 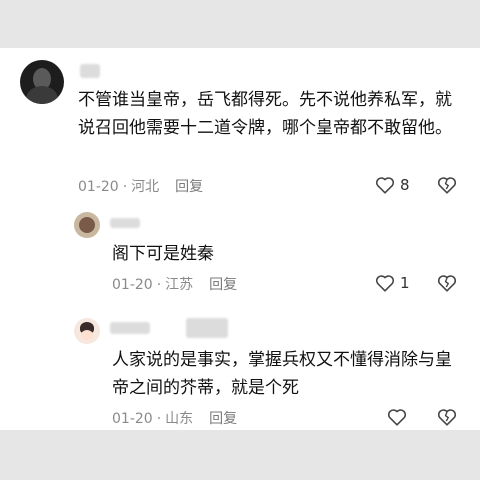 I want to click on comment-date: 01-20, so click(x=98, y=187).